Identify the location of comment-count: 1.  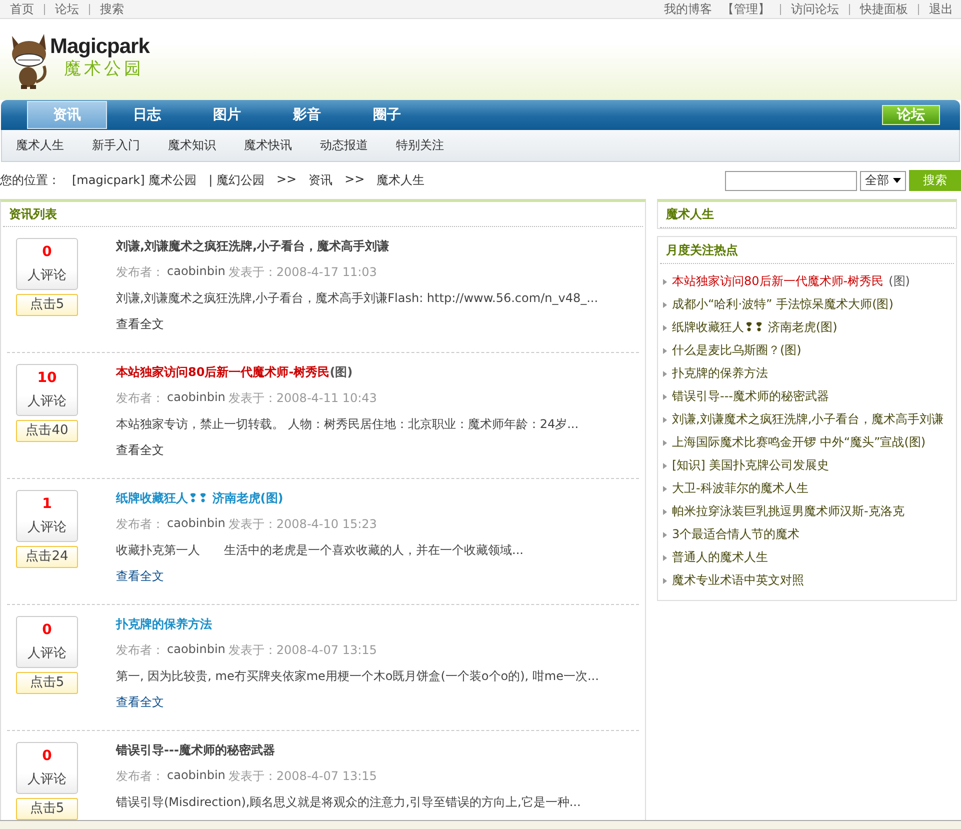
(47, 504).